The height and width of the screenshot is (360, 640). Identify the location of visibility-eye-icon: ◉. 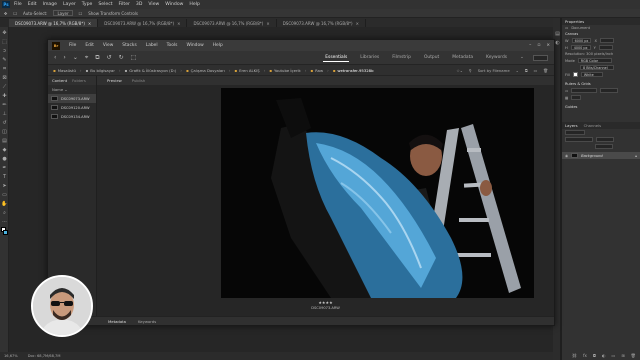
(566, 156).